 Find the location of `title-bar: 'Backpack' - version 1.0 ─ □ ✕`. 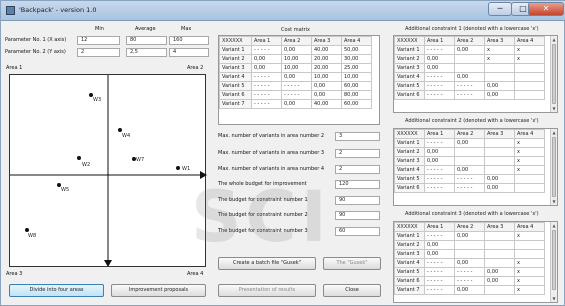

title-bar: 'Backpack' - version 1.0 ─ □ ✕ is located at coordinates (283, 11).